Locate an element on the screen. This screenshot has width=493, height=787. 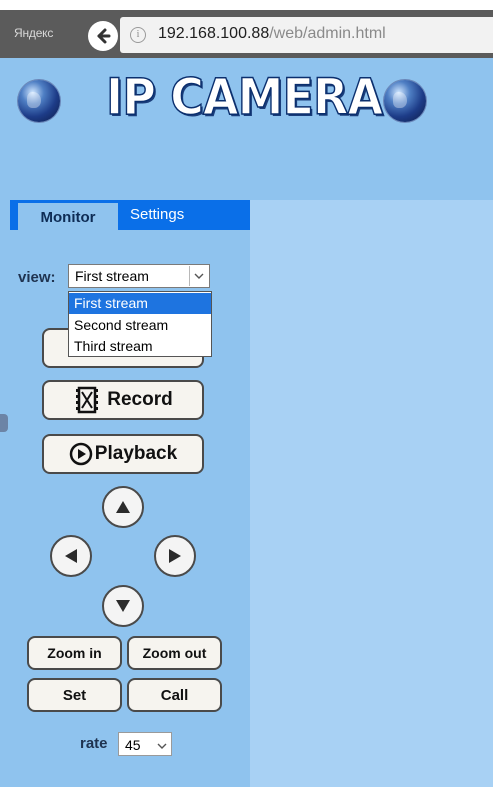
view-option-second: Second stream is located at coordinates (140, 325).